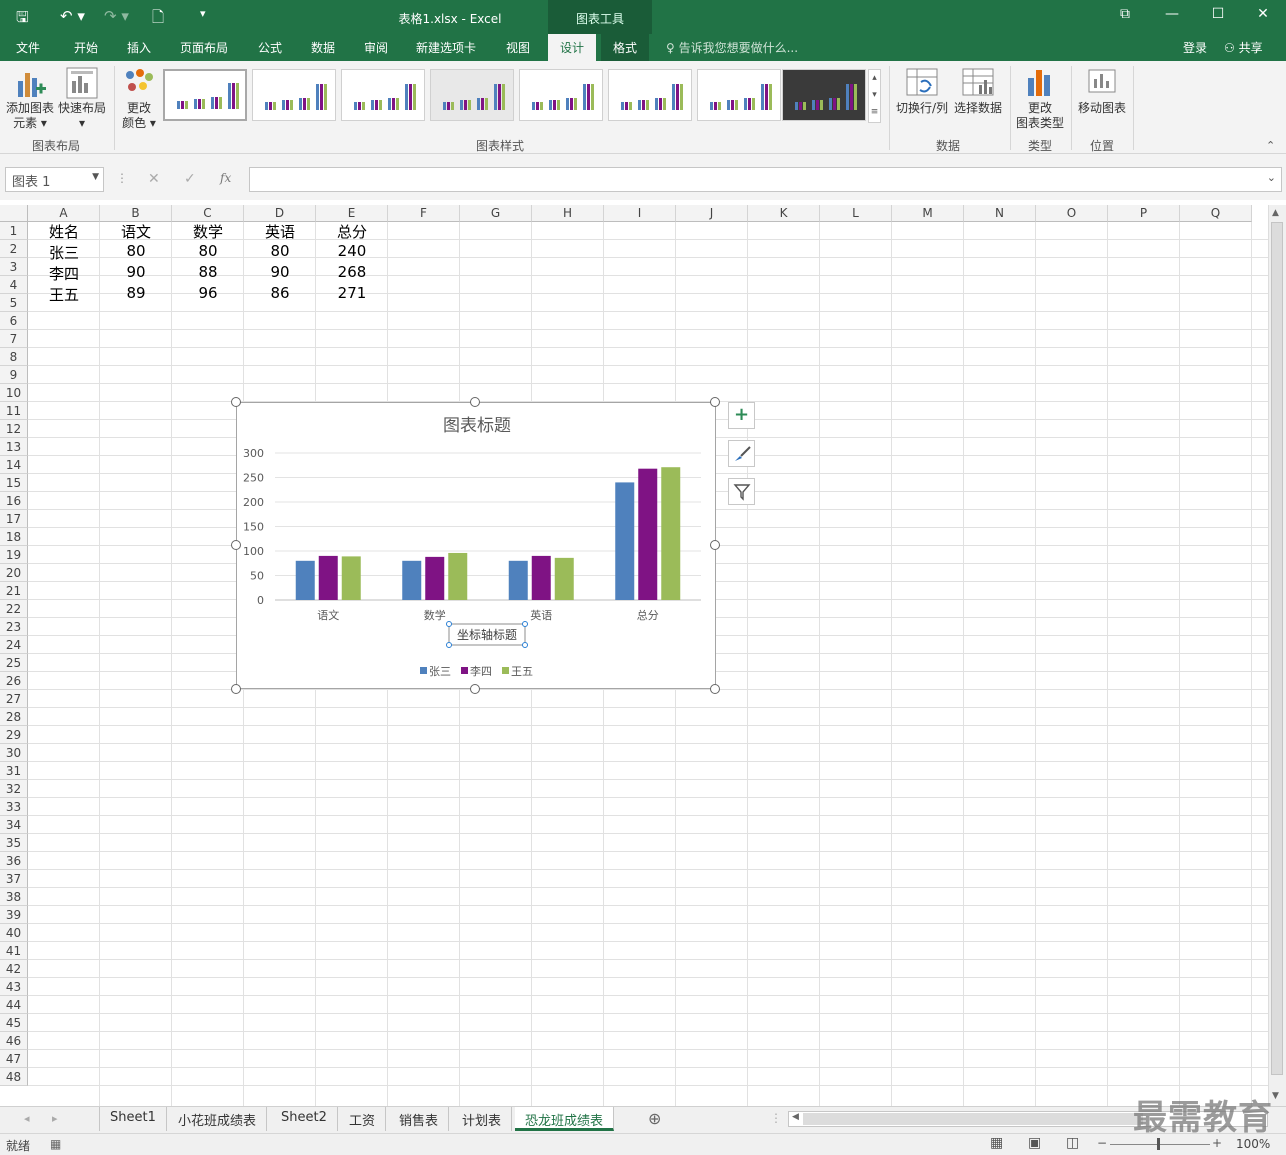  Describe the element at coordinates (741, 491) in the screenshot. I see `chart-filter-icon` at that location.